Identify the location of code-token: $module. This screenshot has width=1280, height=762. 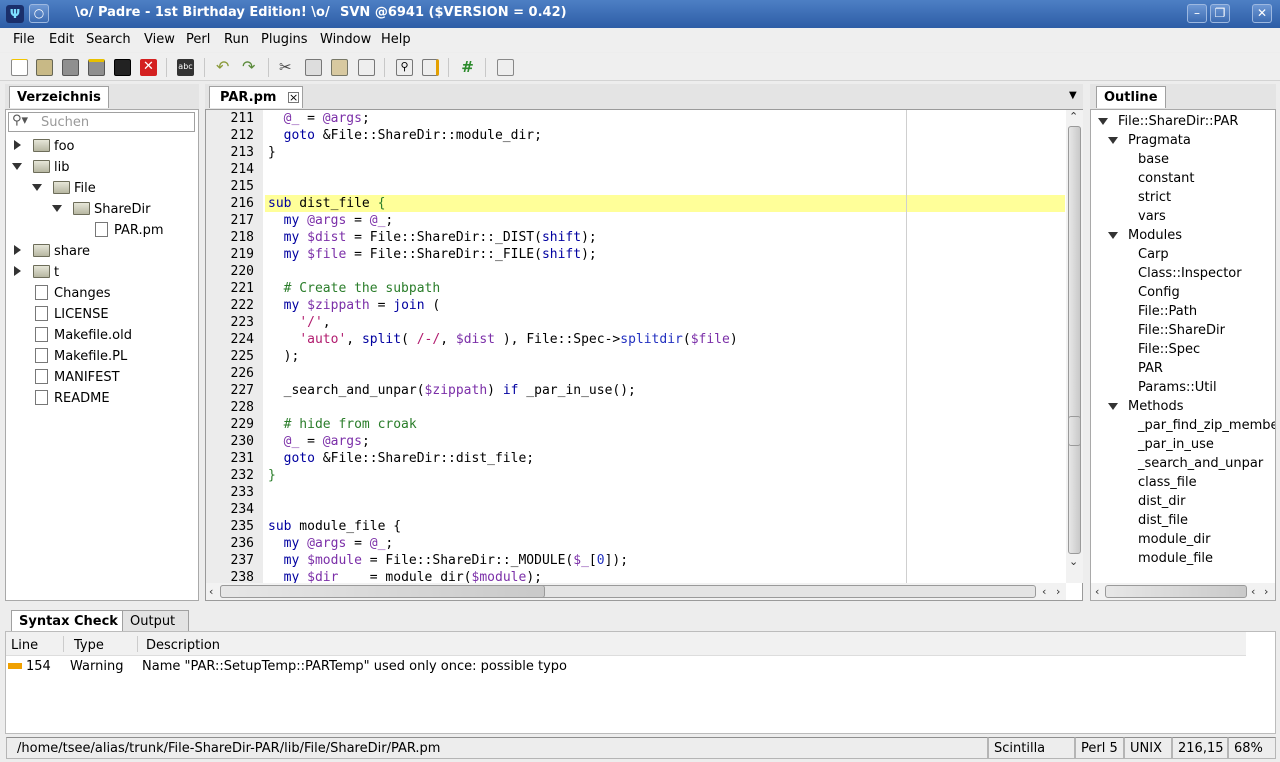
(334, 560).